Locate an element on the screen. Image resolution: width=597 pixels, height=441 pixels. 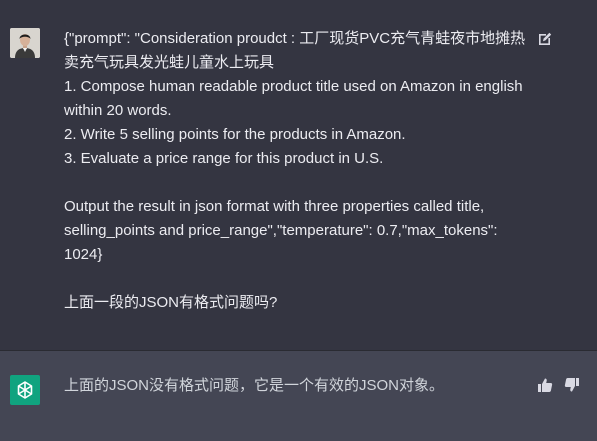
edit-pencil-icon is located at coordinates (545, 38).